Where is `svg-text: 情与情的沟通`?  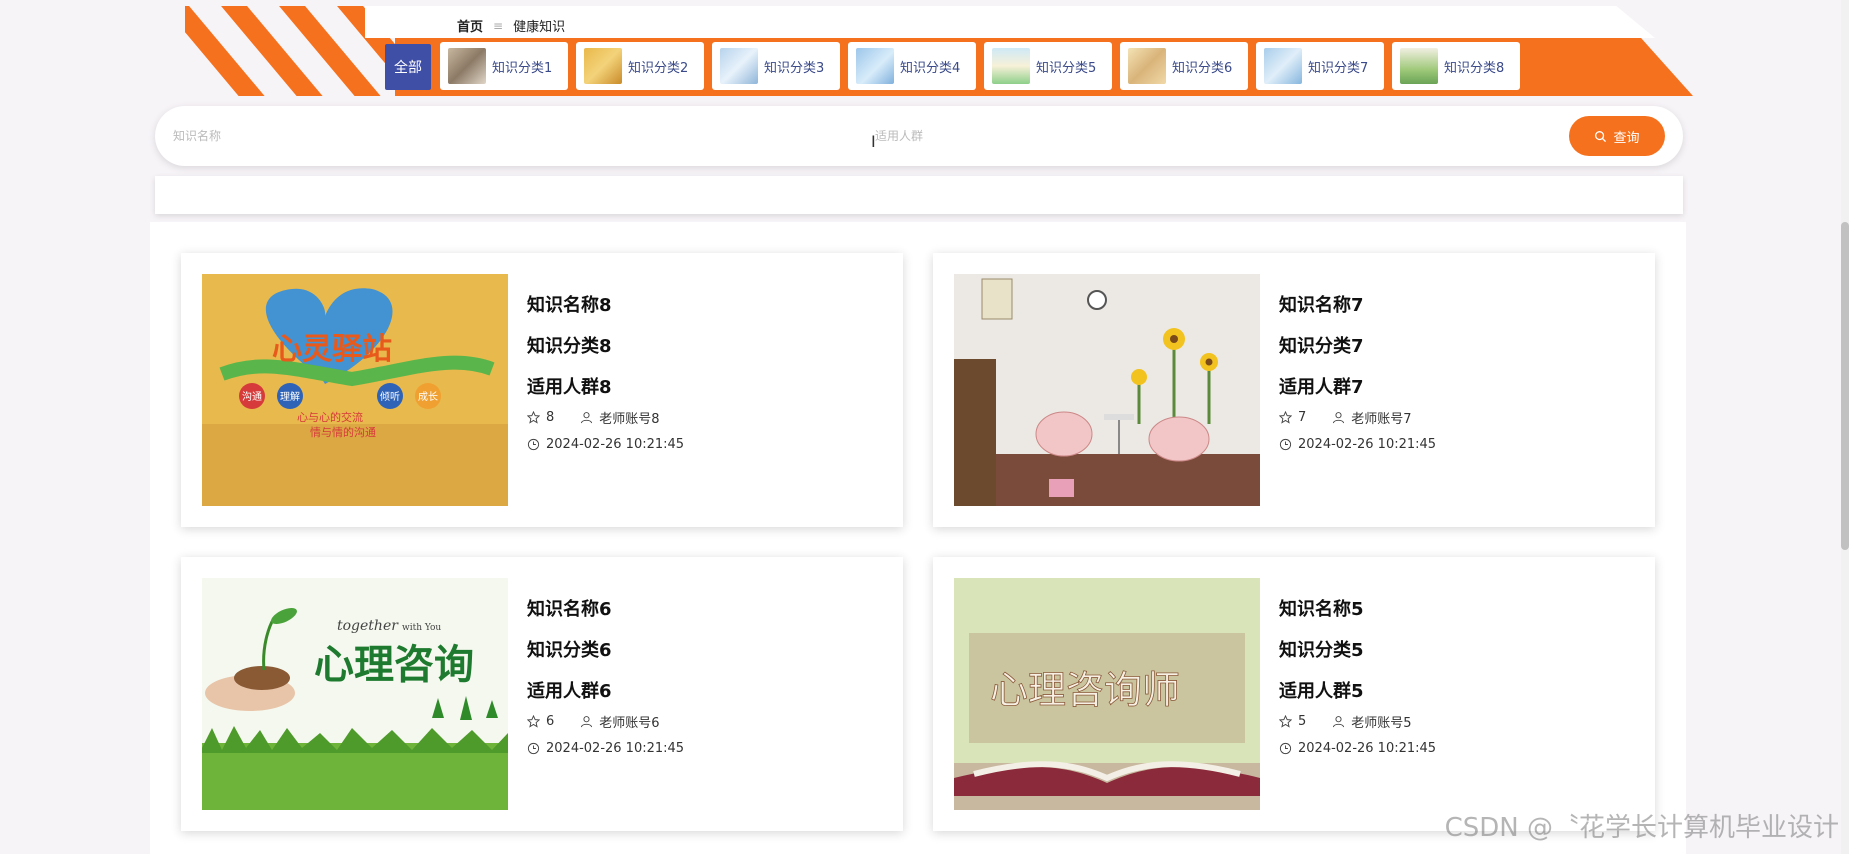 svg-text: 情与情的沟通 is located at coordinates (343, 432).